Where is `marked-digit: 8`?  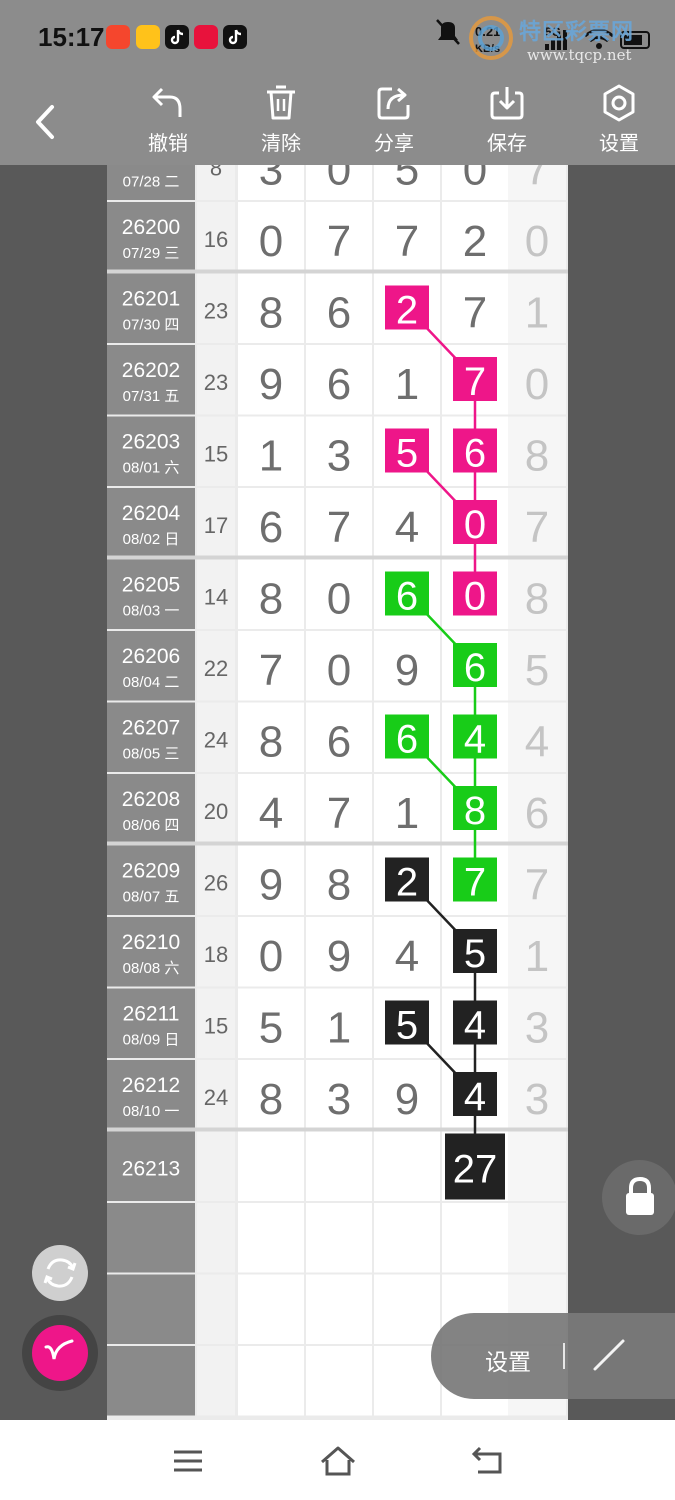 marked-digit: 8 is located at coordinates (475, 809).